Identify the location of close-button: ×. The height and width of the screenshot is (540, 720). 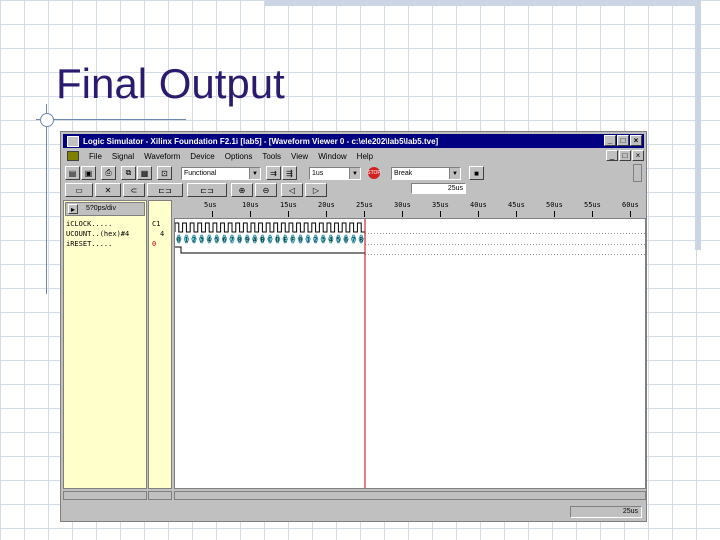
(636, 140).